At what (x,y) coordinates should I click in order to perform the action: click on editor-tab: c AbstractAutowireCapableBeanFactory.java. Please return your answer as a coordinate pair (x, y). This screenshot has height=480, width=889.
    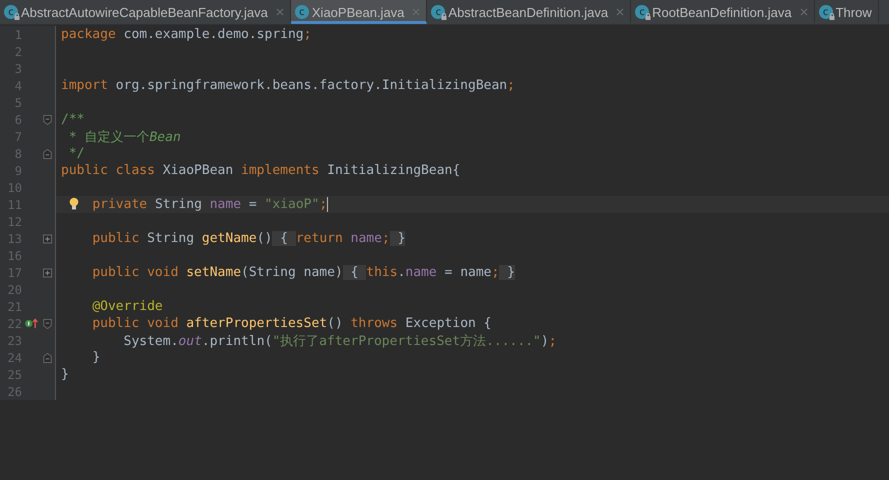
    Looking at the image, I should click on (145, 12).